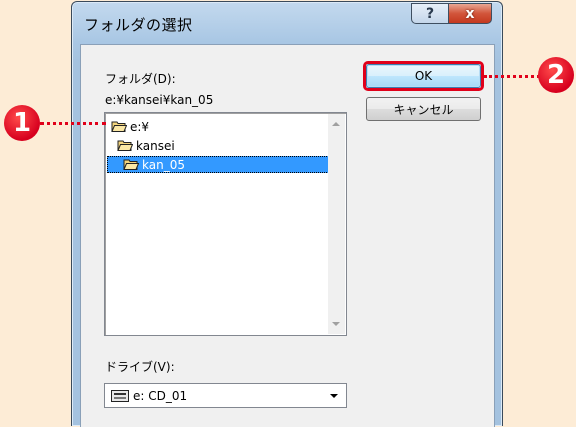 This screenshot has height=427, width=576. I want to click on drive-select-value: e: CD_01, so click(160, 395).